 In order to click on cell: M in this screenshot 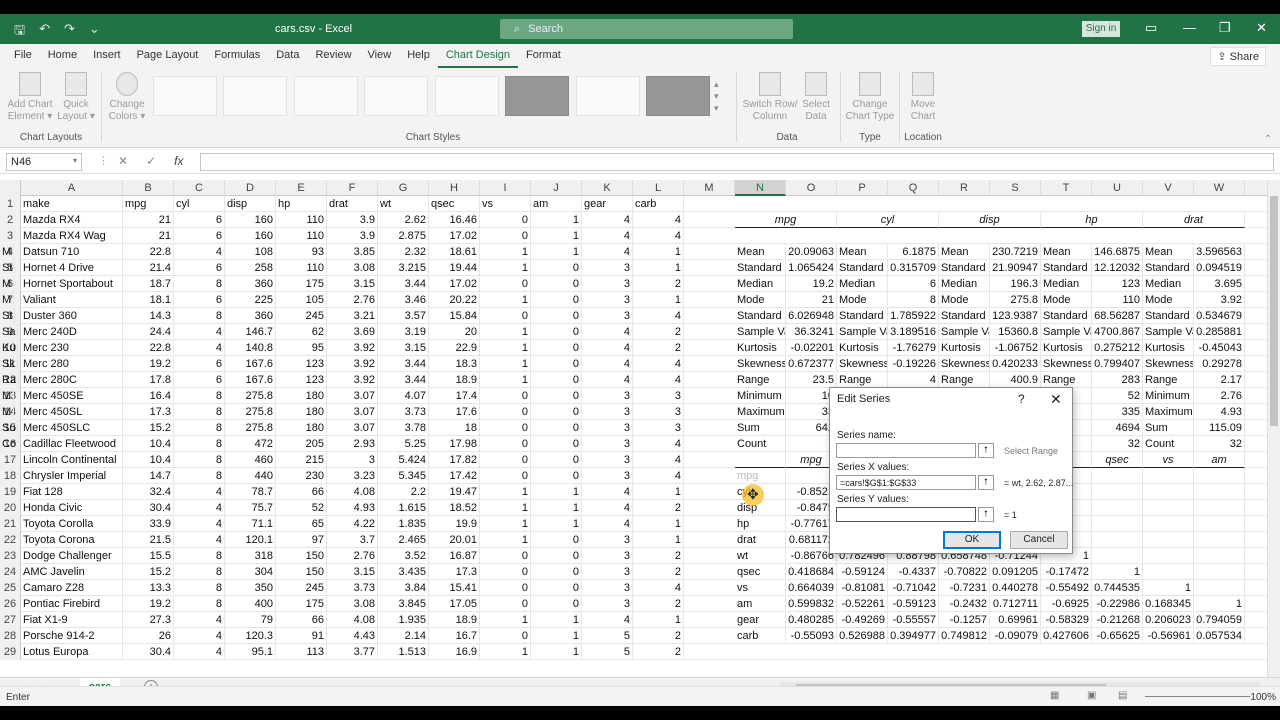, I will do `click(7, 252)`.